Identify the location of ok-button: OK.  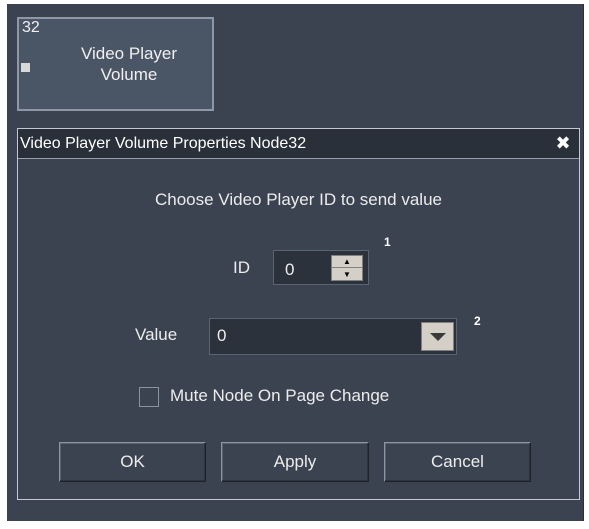
(132, 462).